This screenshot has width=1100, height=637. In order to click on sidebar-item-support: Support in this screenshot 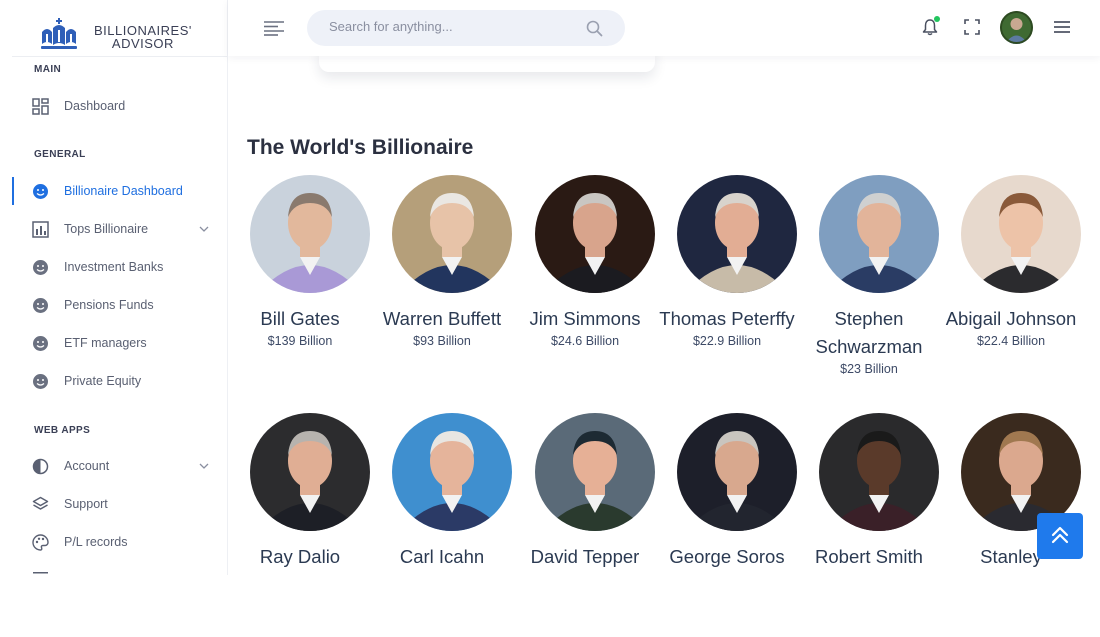, I will do `click(113, 504)`.